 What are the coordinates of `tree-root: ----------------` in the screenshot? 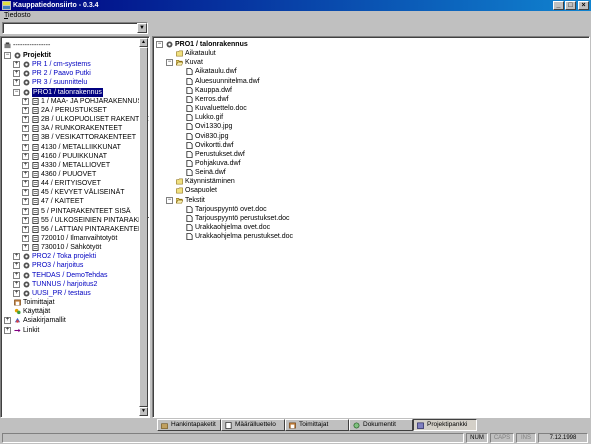 It's located at (71, 45).